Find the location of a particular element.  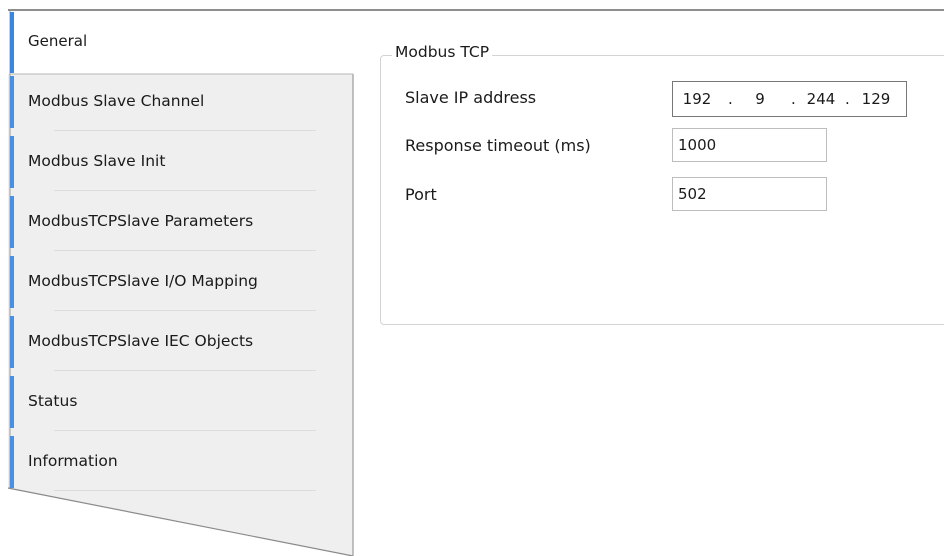

tab-modbus-slave-init: Modbus Slave Init is located at coordinates (181, 162).